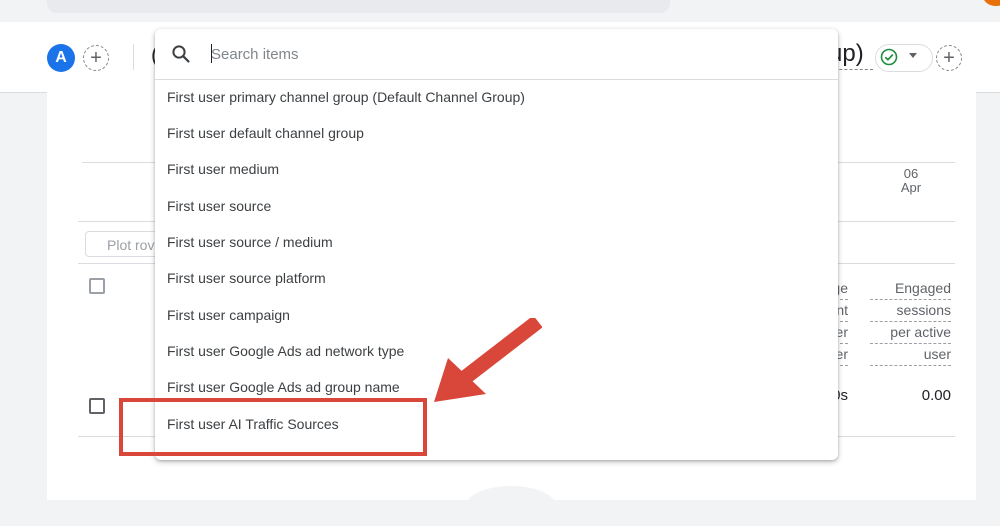  Describe the element at coordinates (511, 506) in the screenshot. I see `decorative-shape` at that location.